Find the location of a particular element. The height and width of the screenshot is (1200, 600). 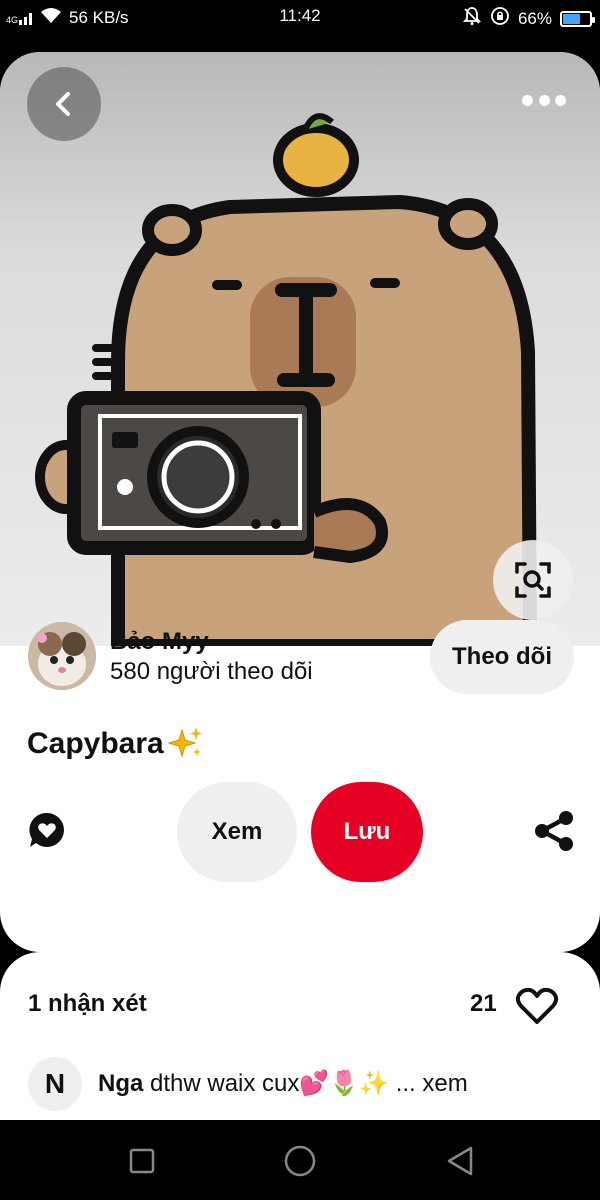

back-triangle-icon is located at coordinates (460, 1161).